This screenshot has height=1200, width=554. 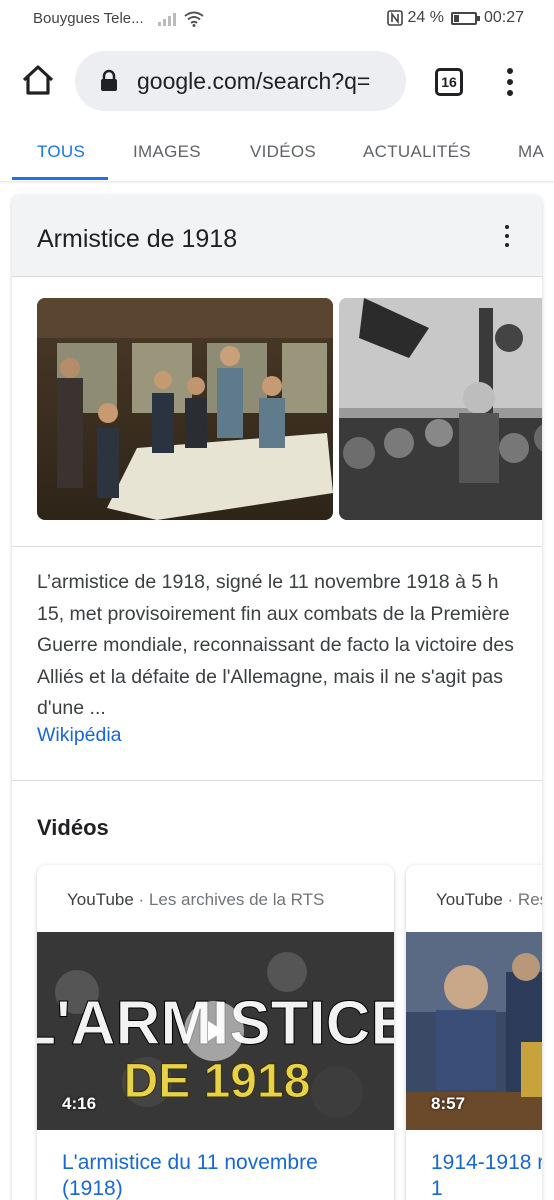 What do you see at coordinates (109, 80) in the screenshot?
I see `lock-icon` at bounding box center [109, 80].